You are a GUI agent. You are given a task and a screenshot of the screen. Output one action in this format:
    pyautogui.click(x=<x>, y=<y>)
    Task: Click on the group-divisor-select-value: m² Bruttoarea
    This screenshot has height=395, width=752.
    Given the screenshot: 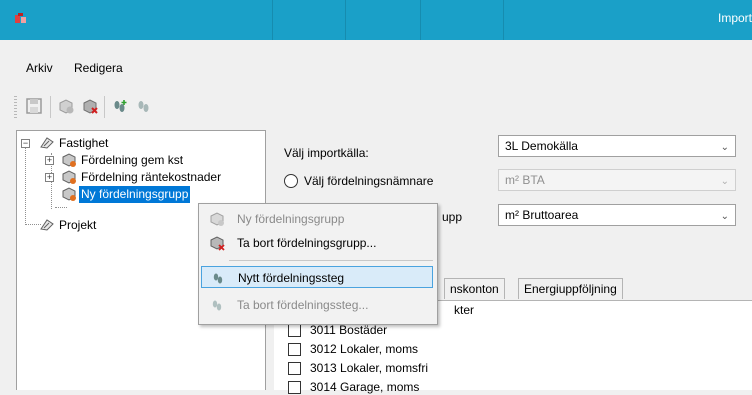 What is the action you would take?
    pyautogui.click(x=542, y=215)
    